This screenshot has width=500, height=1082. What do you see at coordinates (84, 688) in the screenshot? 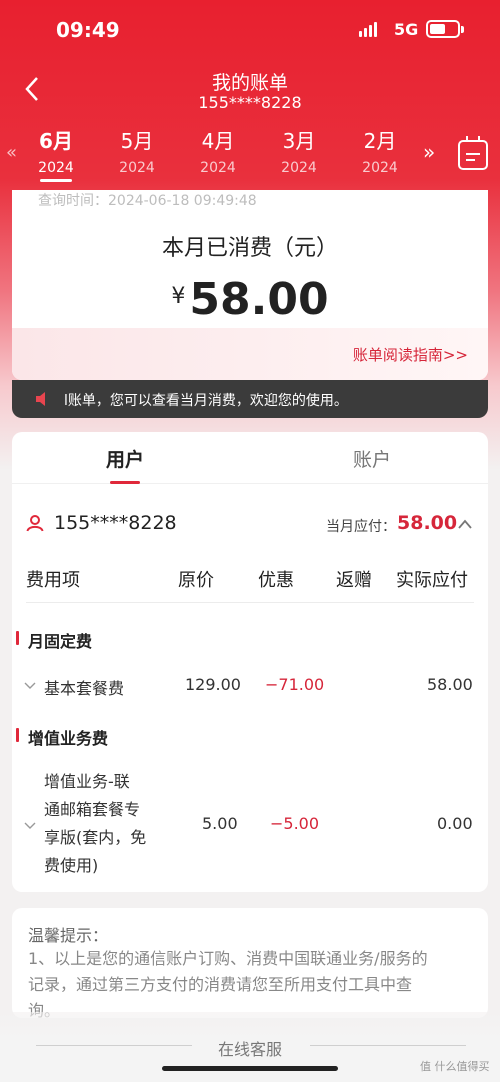
I see `item-name: 基本套餐费` at bounding box center [84, 688].